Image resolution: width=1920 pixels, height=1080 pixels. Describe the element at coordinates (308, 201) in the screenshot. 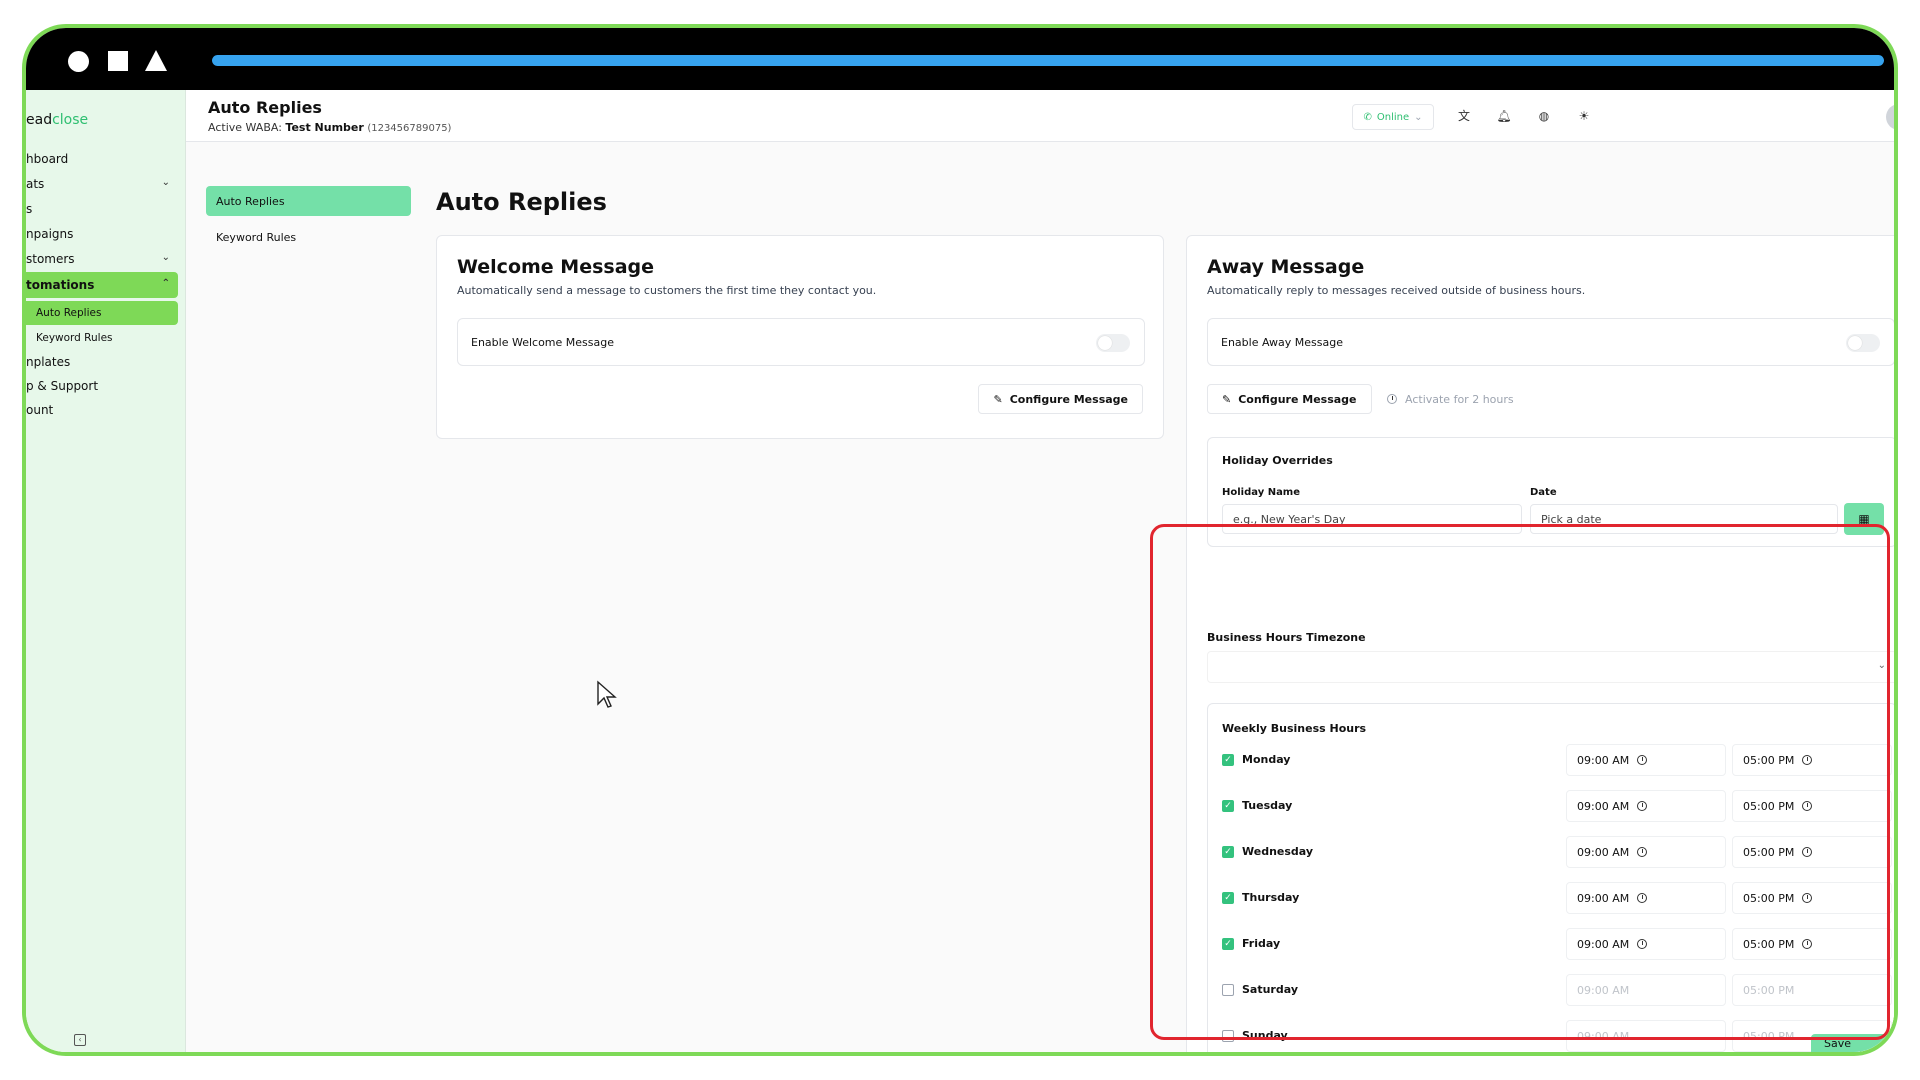

I see `subnav-auto-replies: Auto Replies` at that location.